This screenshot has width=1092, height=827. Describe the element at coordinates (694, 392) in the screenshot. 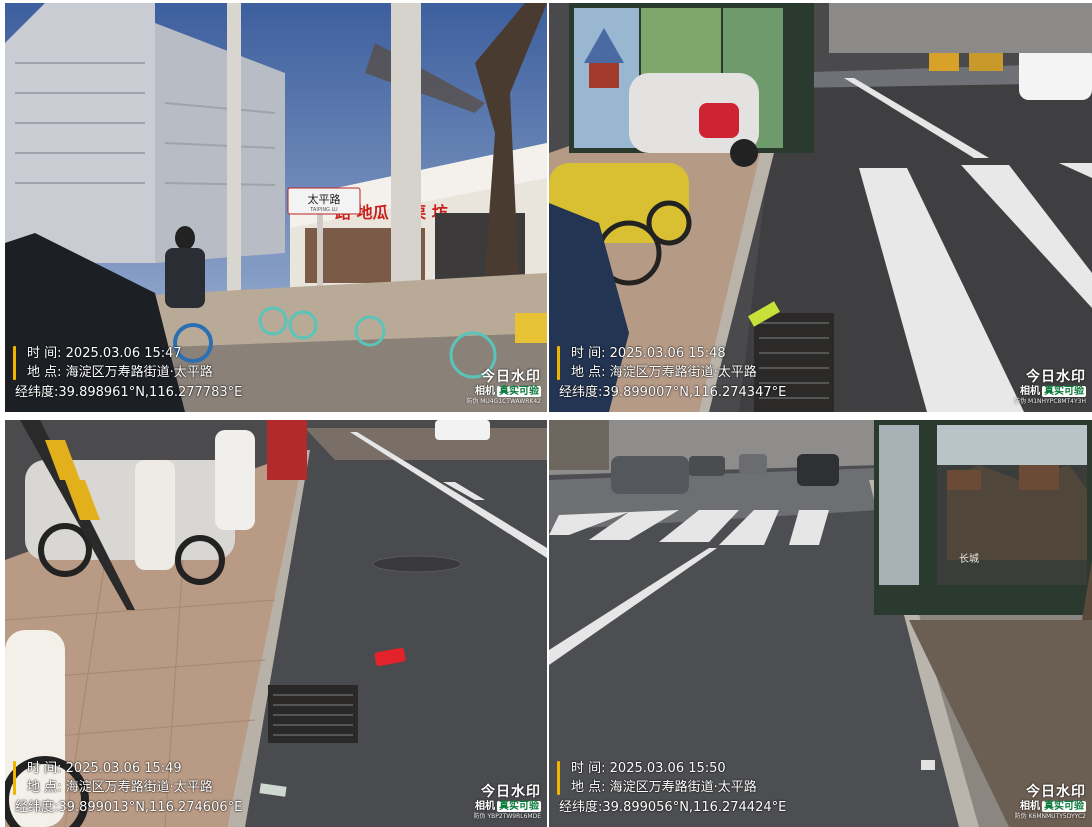

I see `coord-value: 39.899007°N,116.274347°E` at that location.